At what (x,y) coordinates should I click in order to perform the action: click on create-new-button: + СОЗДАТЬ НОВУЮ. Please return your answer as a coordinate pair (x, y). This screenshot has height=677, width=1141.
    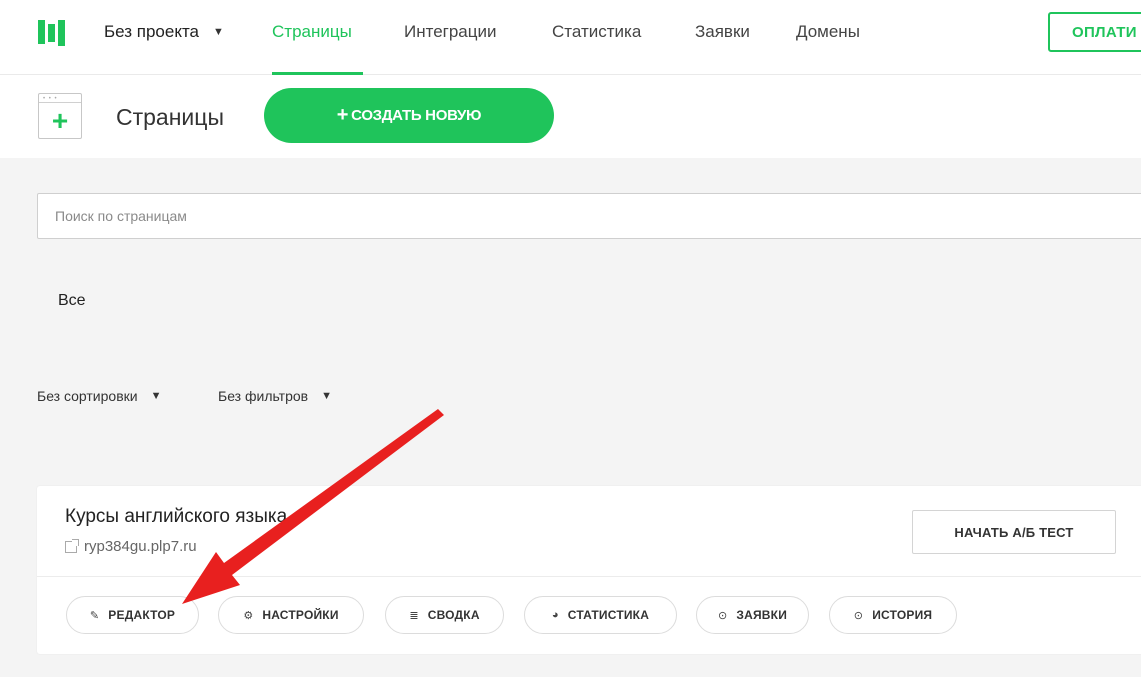
    Looking at the image, I should click on (409, 115).